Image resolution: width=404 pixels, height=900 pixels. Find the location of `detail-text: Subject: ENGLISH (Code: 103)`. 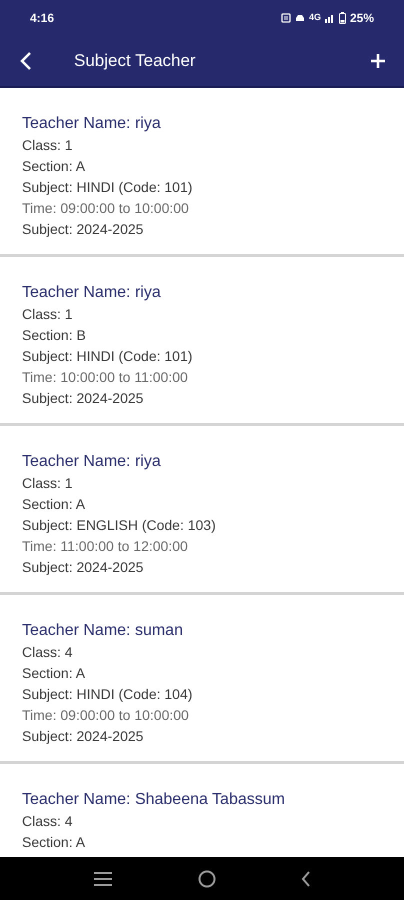

detail-text: Subject: ENGLISH (Code: 103) is located at coordinates (119, 525).